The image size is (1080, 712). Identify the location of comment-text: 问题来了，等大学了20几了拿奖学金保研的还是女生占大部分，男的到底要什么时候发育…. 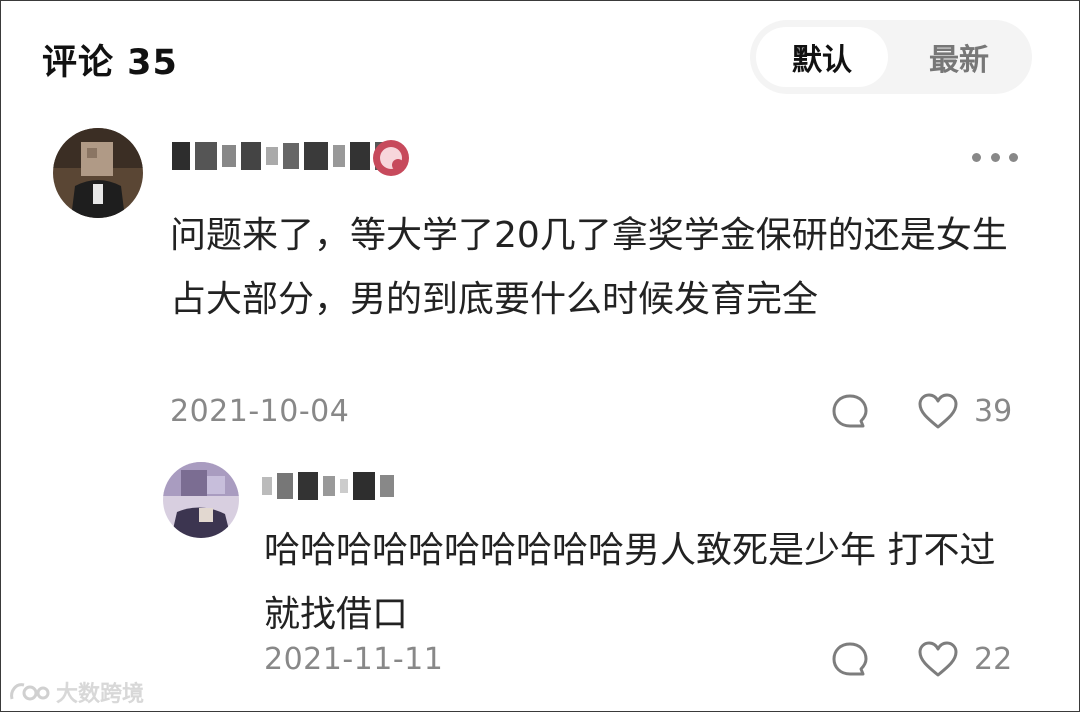
(589, 267).